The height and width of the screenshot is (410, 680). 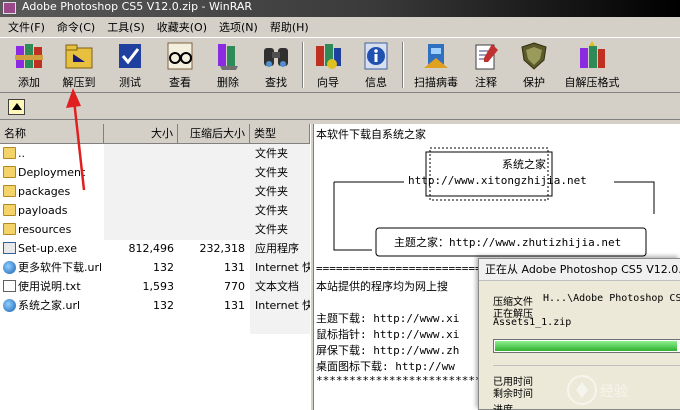 What do you see at coordinates (388, 350) in the screenshot?
I see `comment-download-line: 屏保下载: http://www.zh` at bounding box center [388, 350].